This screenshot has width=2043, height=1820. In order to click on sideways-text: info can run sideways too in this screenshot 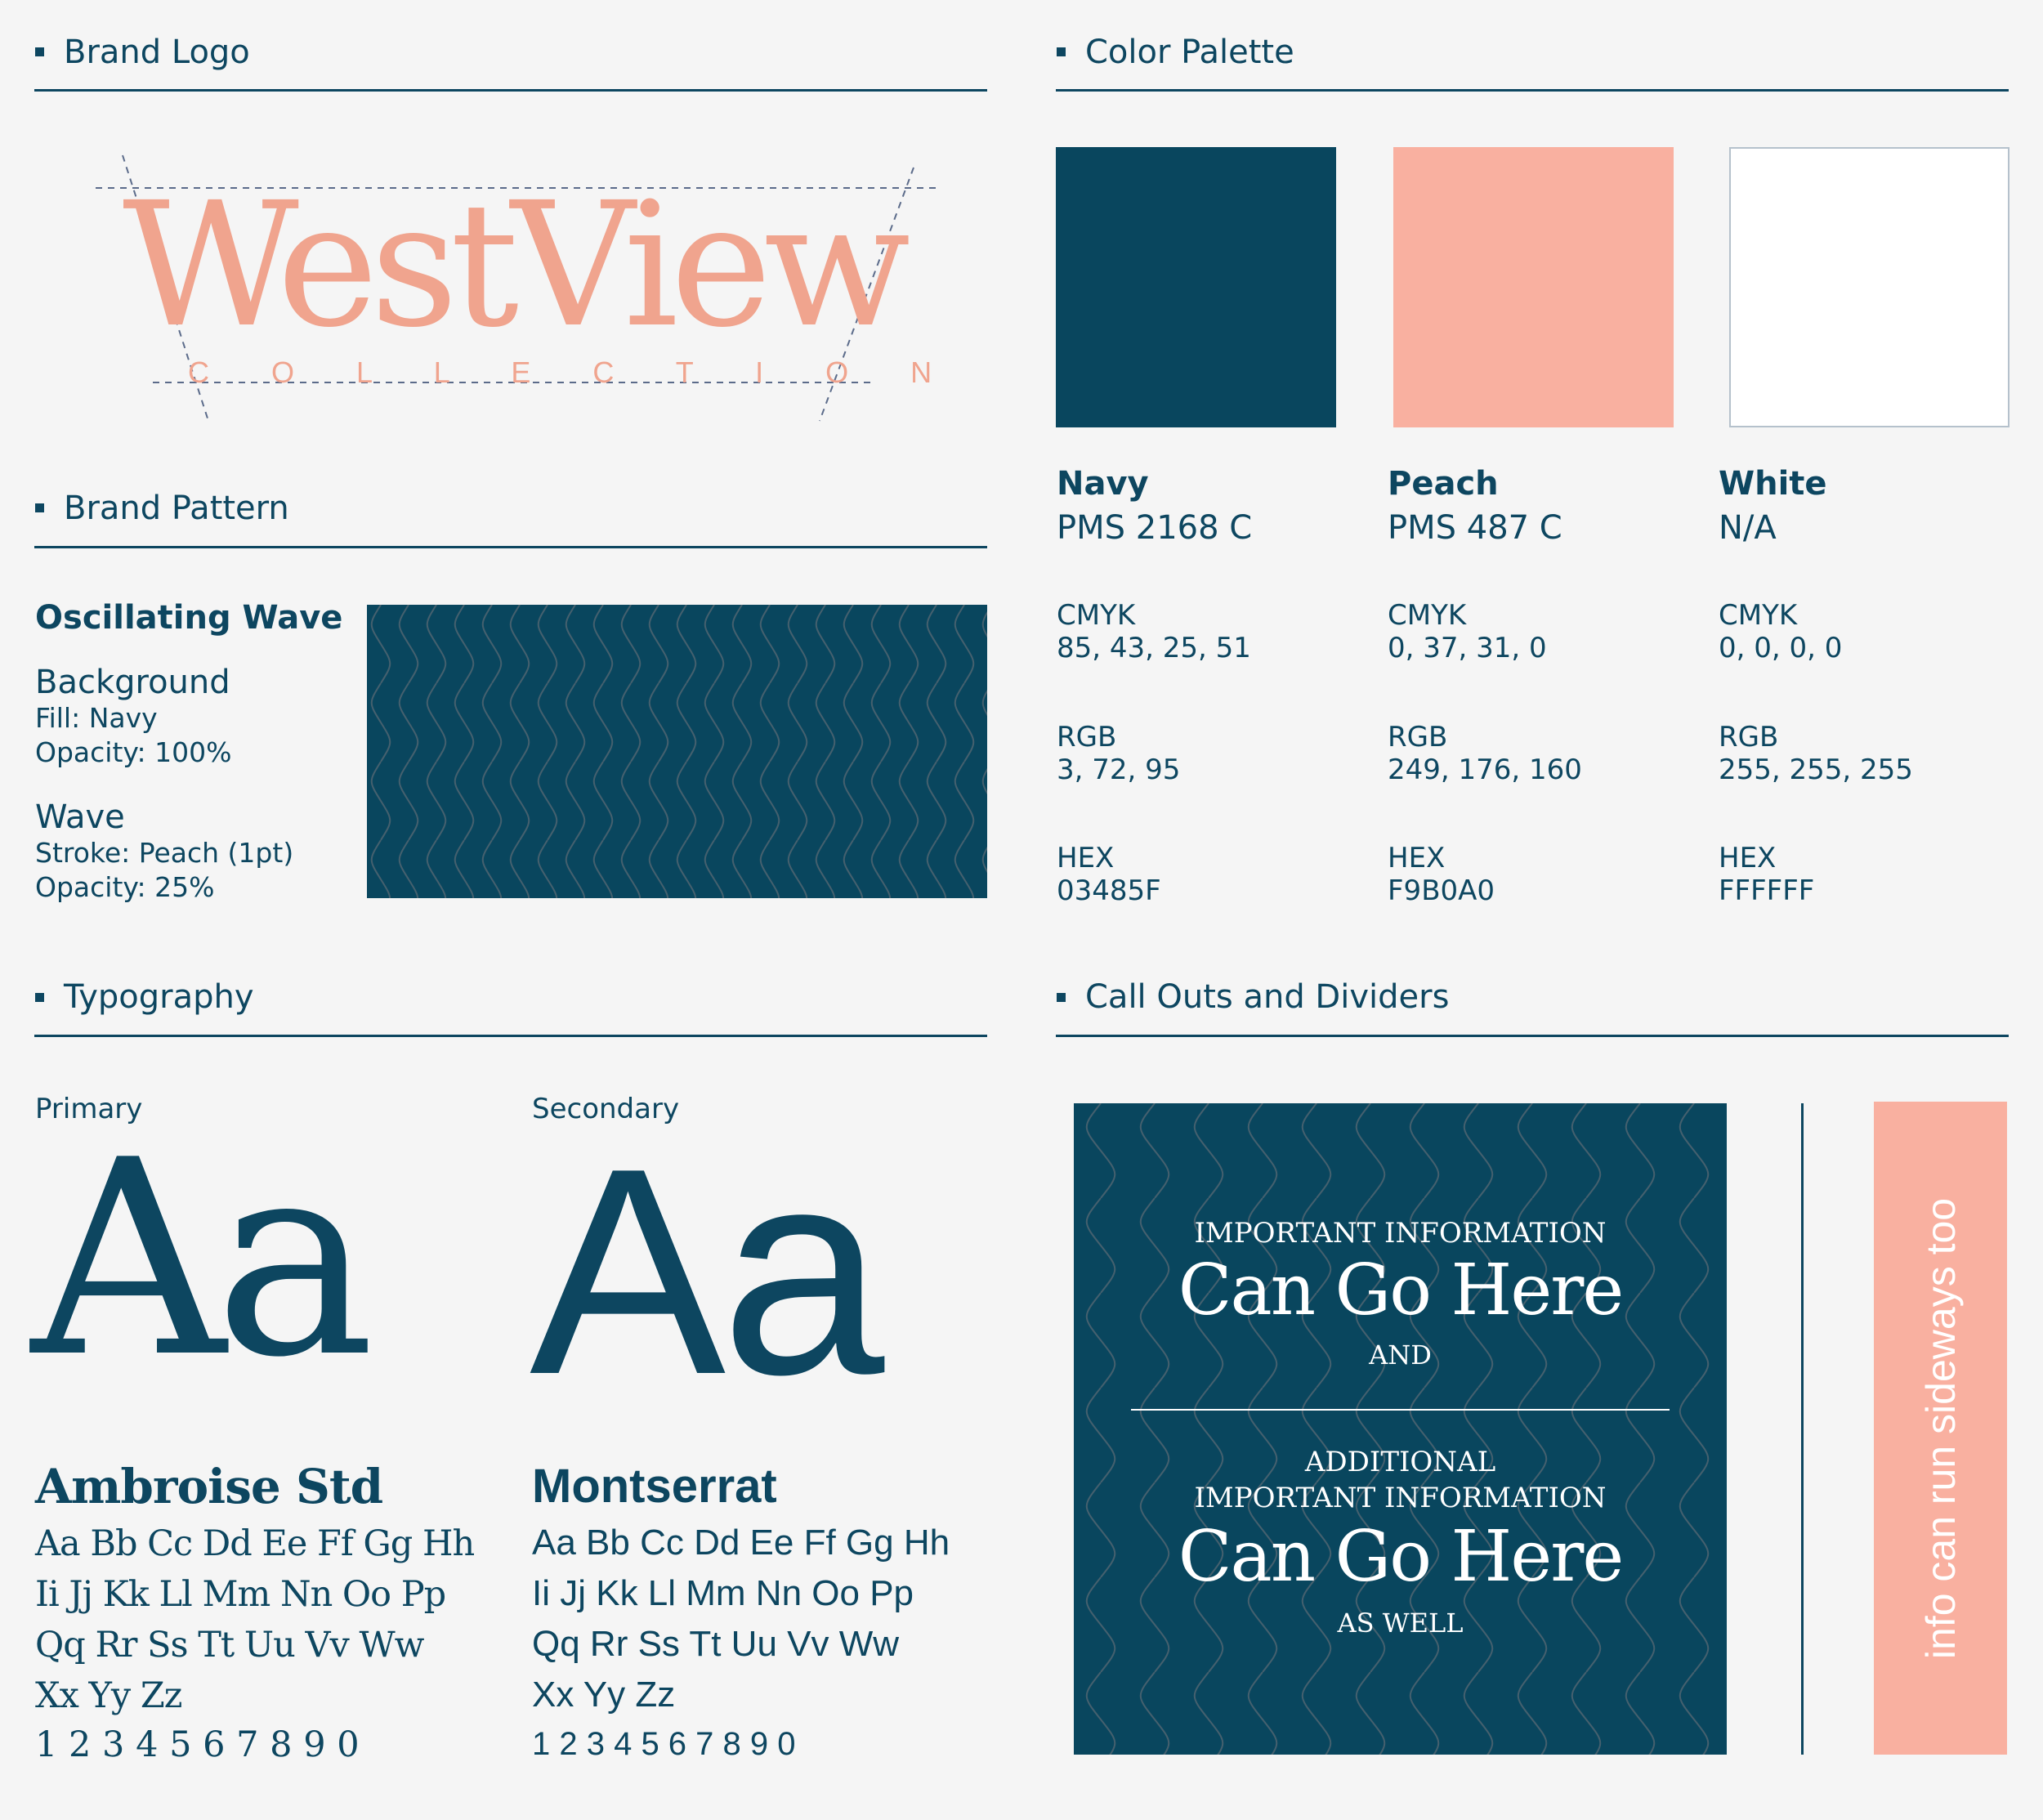, I will do `click(1941, 1428)`.